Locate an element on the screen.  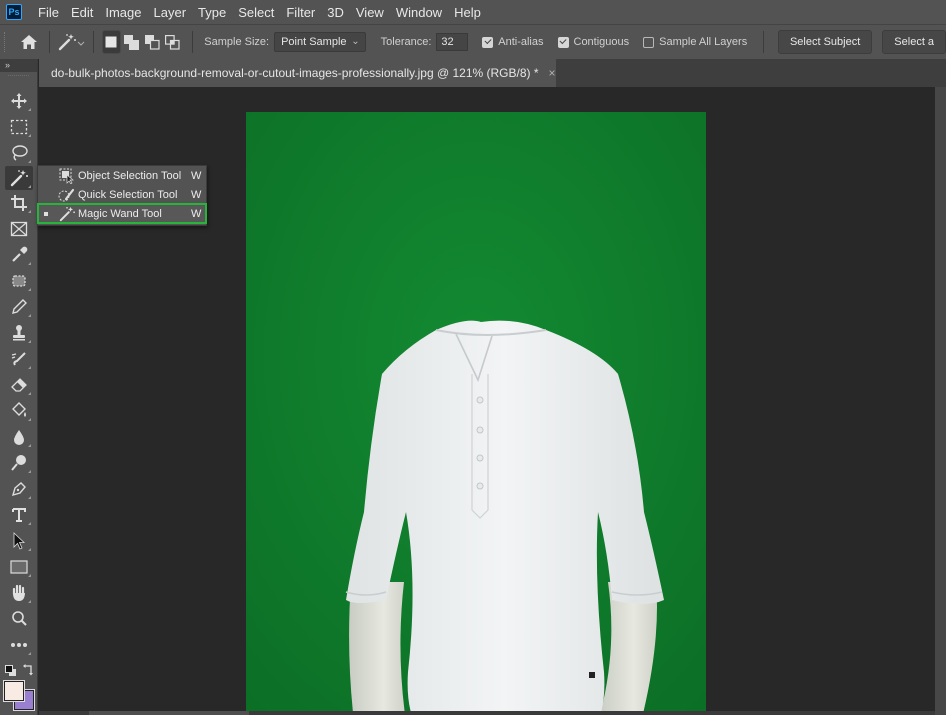
crop-tool is located at coordinates (19, 203).